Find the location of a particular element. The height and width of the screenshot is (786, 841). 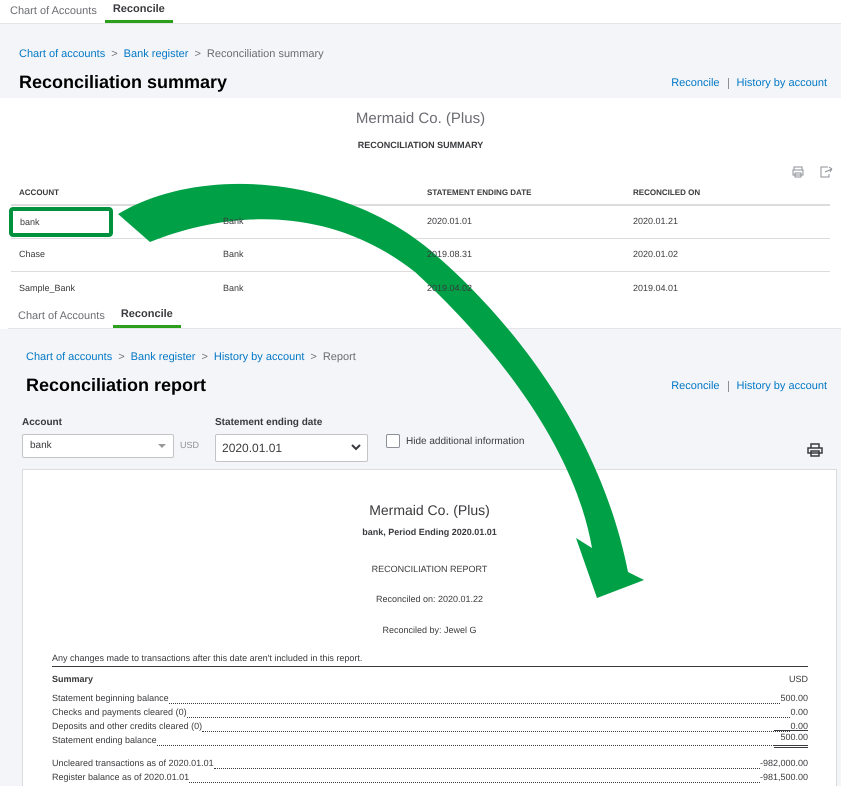

column-header: ACCOUNT is located at coordinates (39, 192).